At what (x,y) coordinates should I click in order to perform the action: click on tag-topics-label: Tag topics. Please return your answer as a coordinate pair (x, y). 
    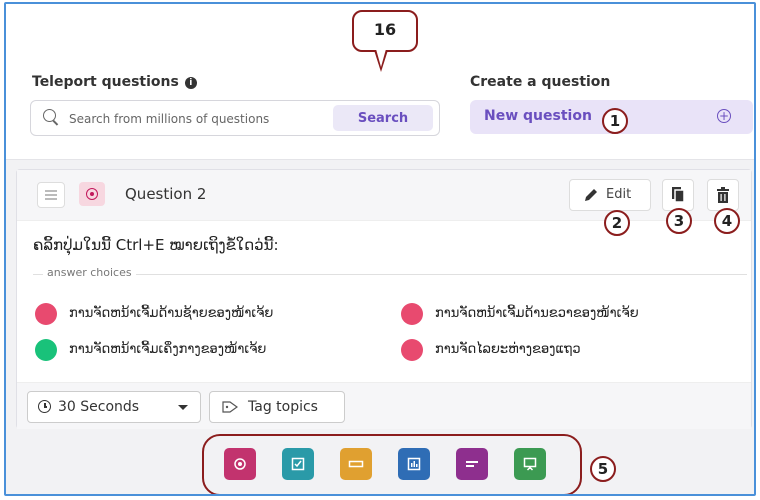
    Looking at the image, I should click on (283, 407).